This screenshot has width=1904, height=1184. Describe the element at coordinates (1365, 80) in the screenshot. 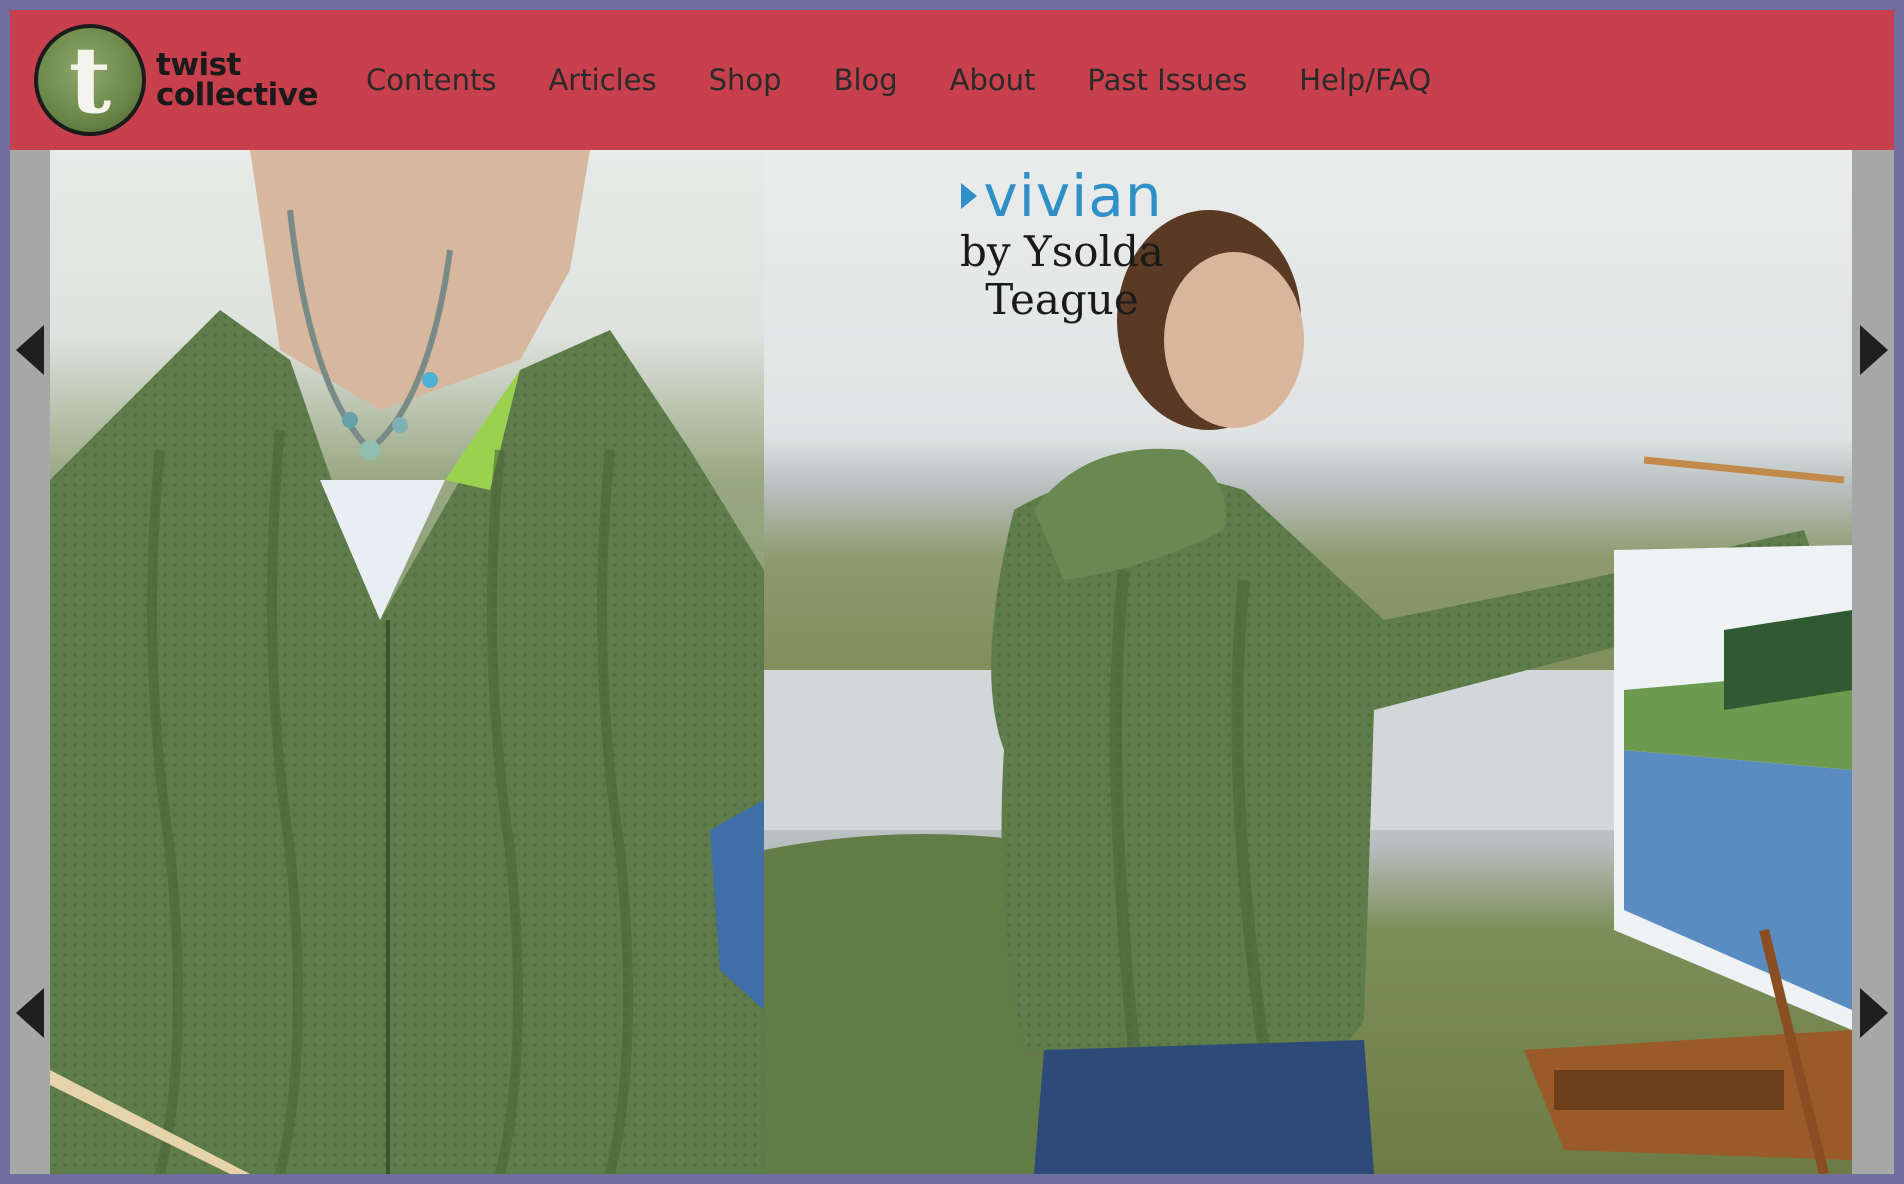

I see `nav-help-faq: Help/FAQ` at that location.